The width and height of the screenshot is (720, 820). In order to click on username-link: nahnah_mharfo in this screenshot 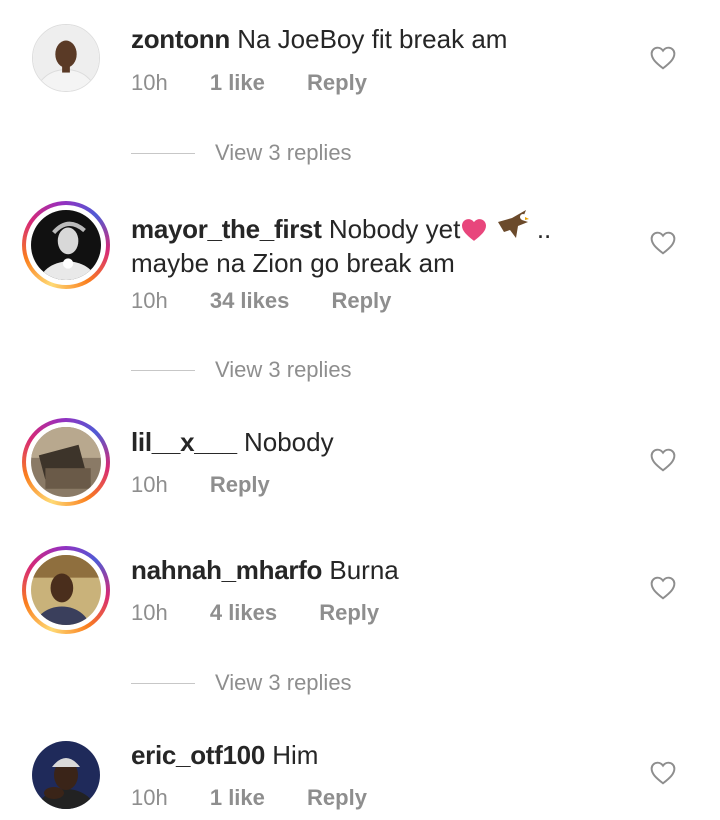, I will do `click(226, 570)`.